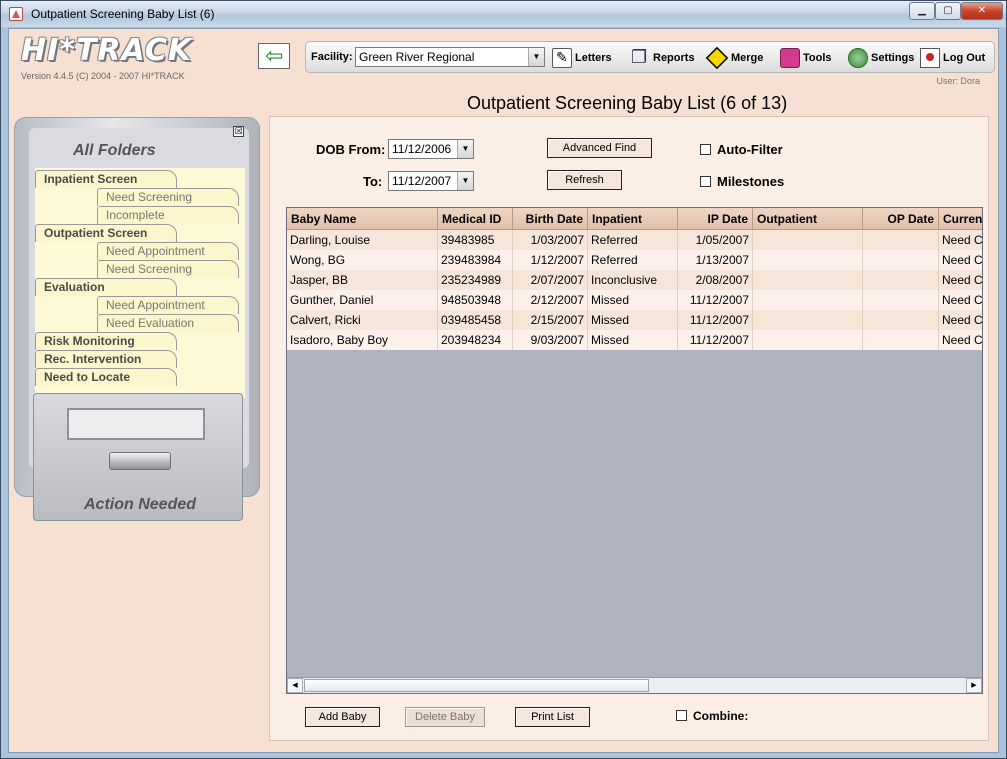 The image size is (1007, 759). Describe the element at coordinates (476, 685) in the screenshot. I see `scroll-thumb` at that location.